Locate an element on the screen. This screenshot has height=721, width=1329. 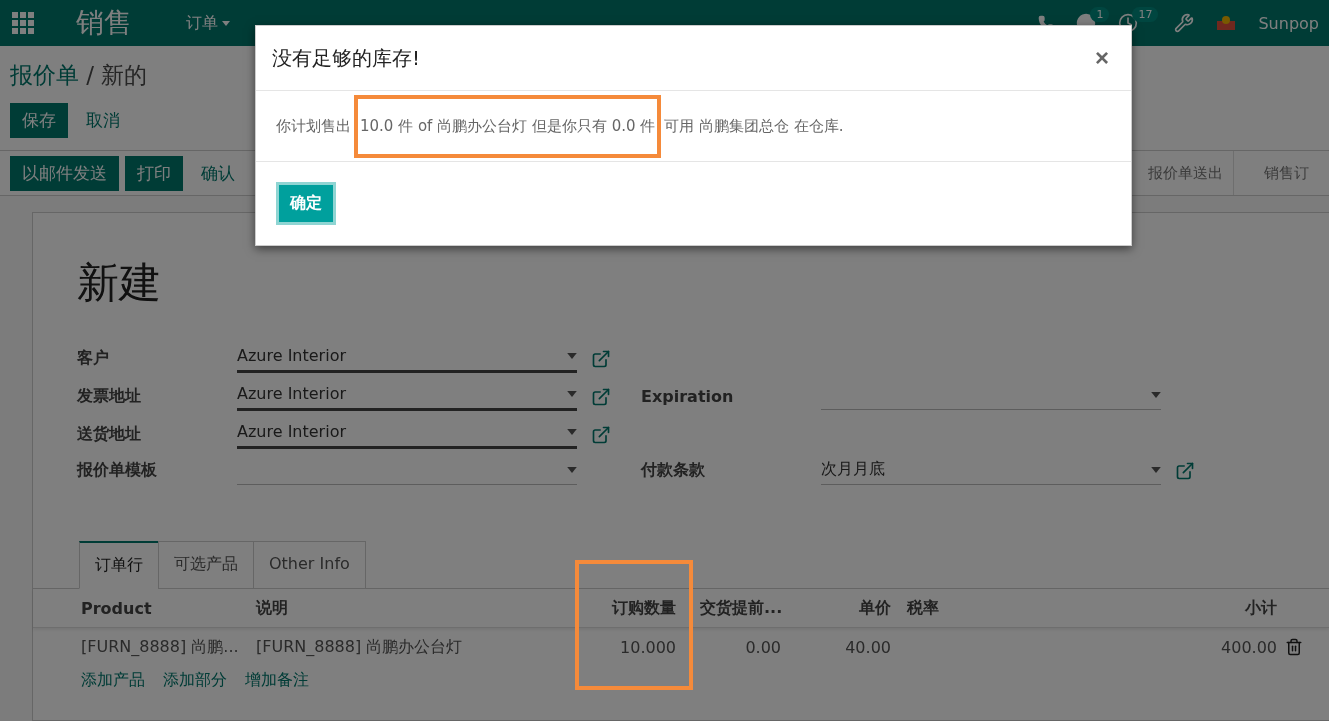
field-label: 送货地址 is located at coordinates (109, 434).